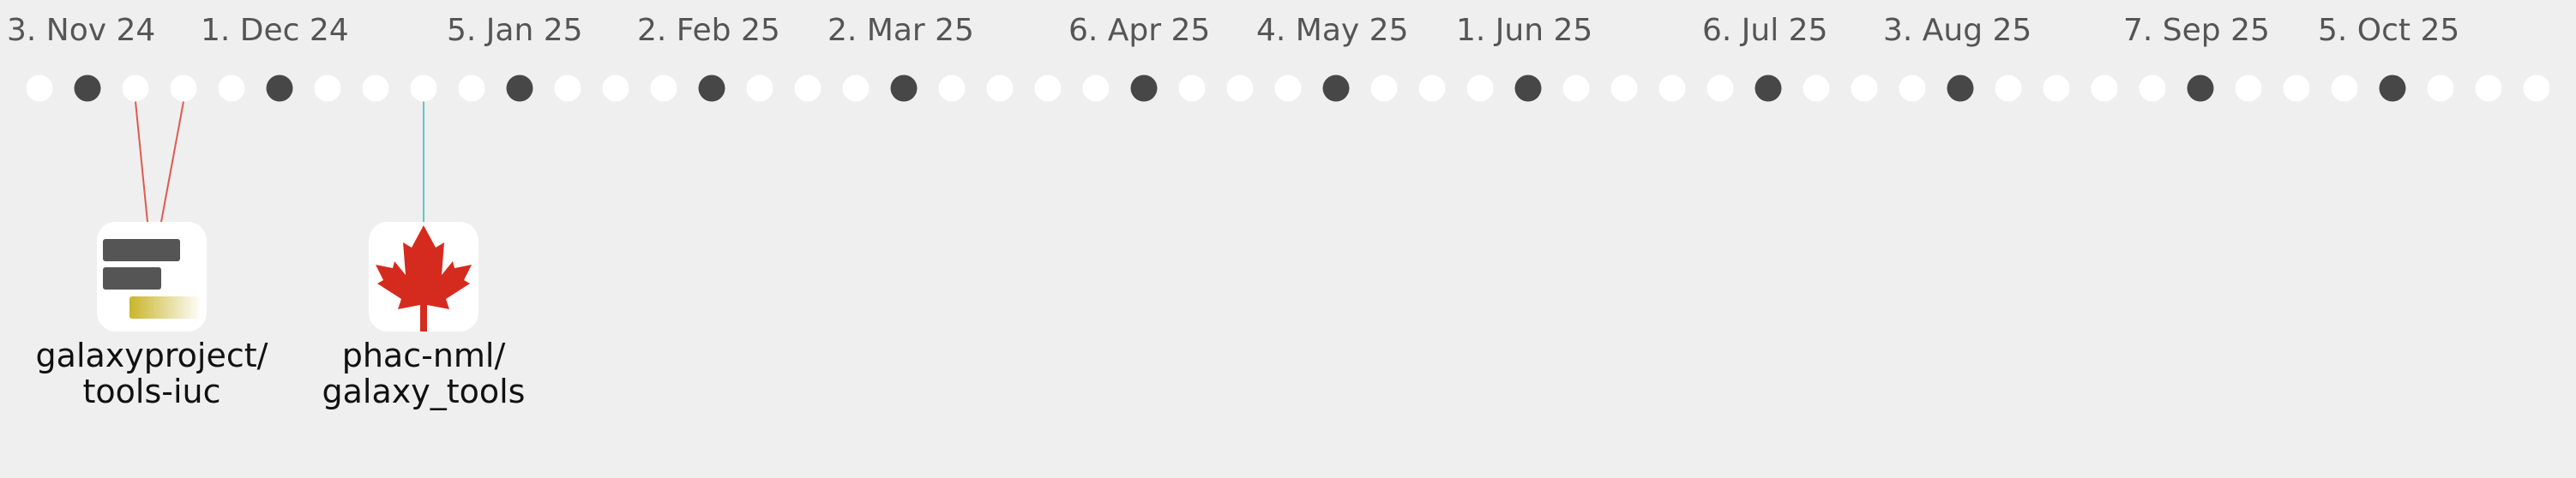 This screenshot has width=2576, height=478. Describe the element at coordinates (152, 355) in the screenshot. I see `repo-owner-label: galaxyproject/` at that location.